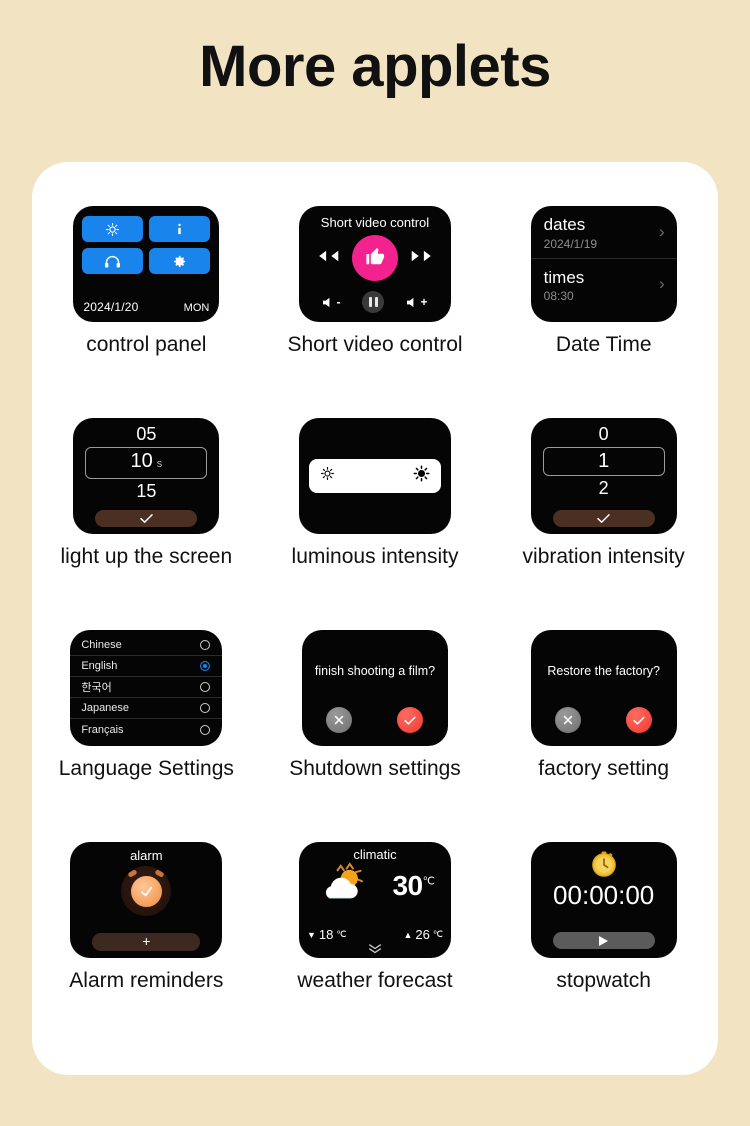 The width and height of the screenshot is (750, 1126). Describe the element at coordinates (146, 708) in the screenshot. I see `language-option: Japanese` at that location.